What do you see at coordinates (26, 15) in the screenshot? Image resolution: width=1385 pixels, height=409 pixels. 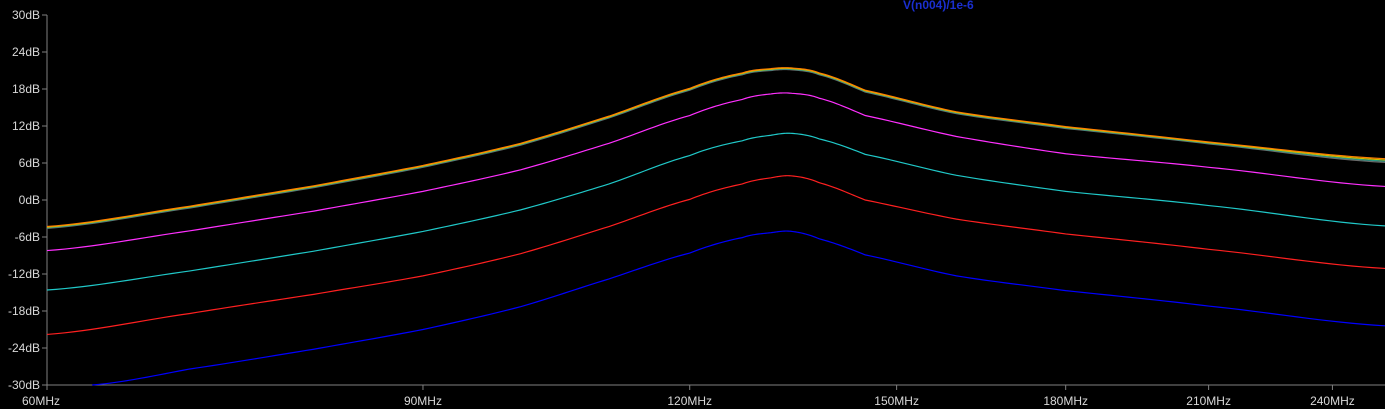 I see `y-tick-label: 30dB` at bounding box center [26, 15].